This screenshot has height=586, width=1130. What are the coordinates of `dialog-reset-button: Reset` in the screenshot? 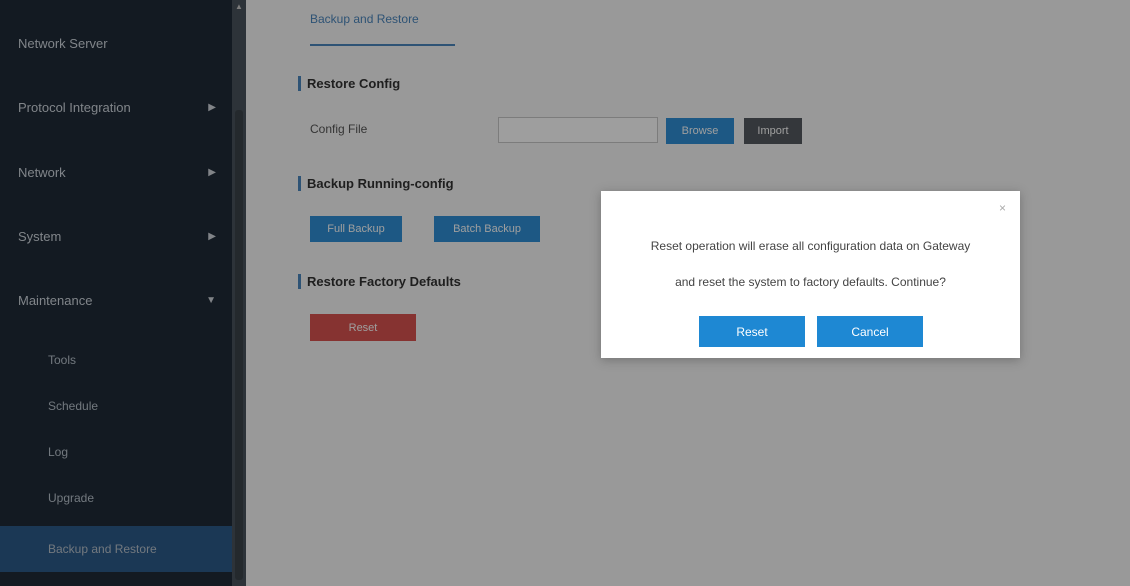 It's located at (752, 331).